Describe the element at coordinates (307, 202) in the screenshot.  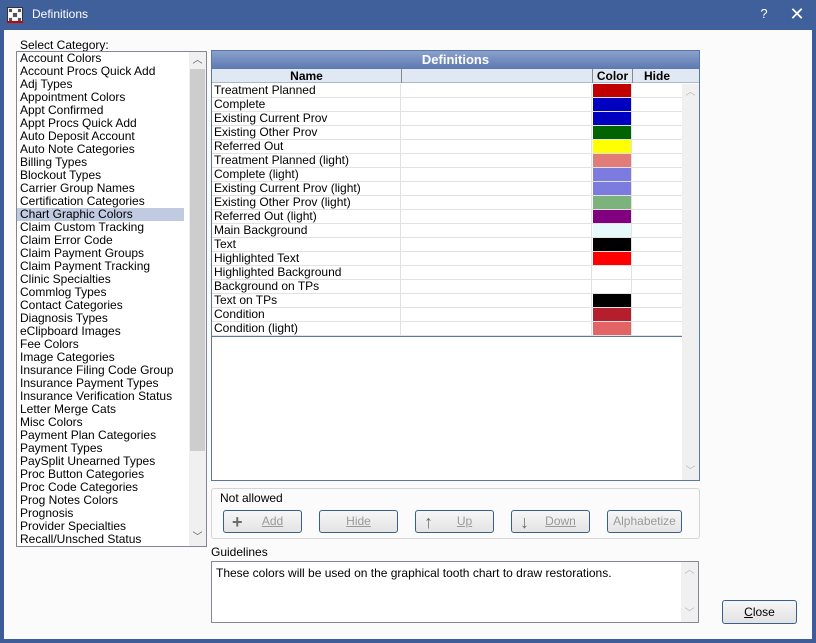
I see `row-name: Existing Other Prov (light)` at that location.